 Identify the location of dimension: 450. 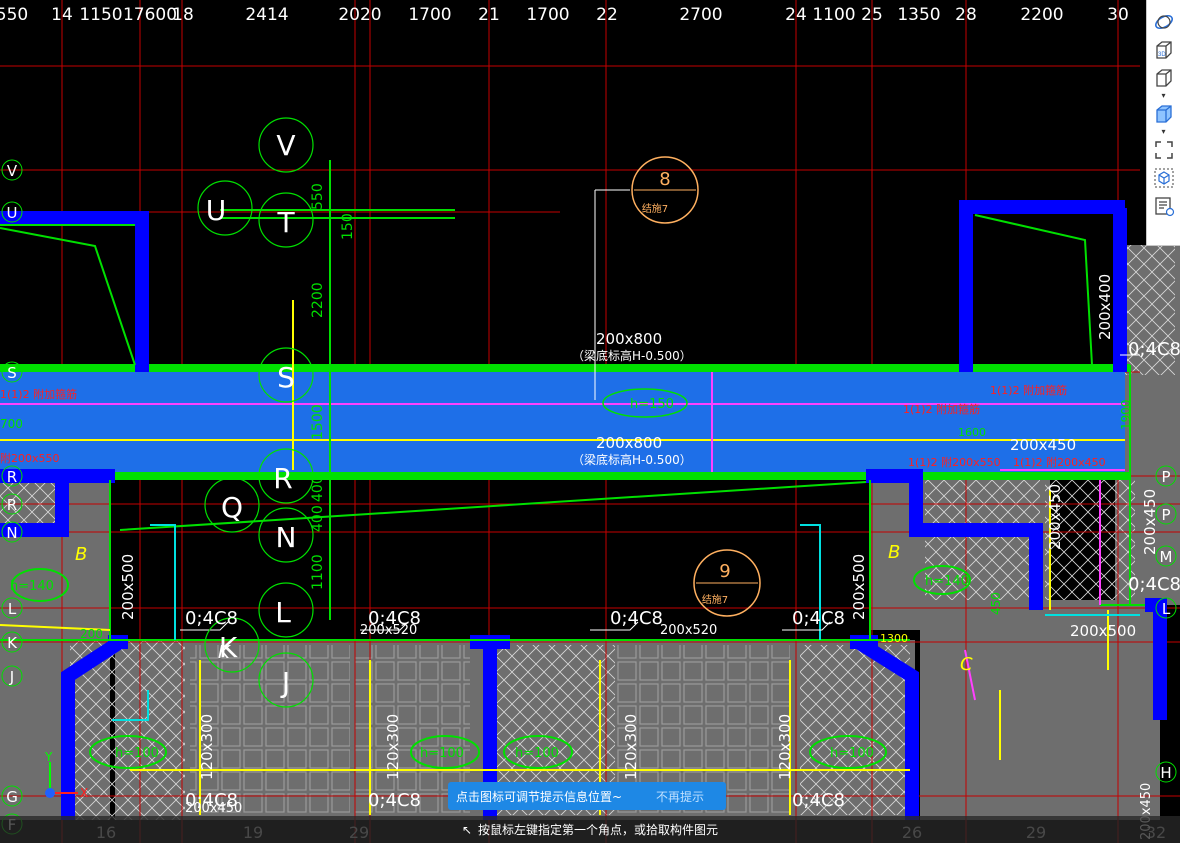
(996, 603).